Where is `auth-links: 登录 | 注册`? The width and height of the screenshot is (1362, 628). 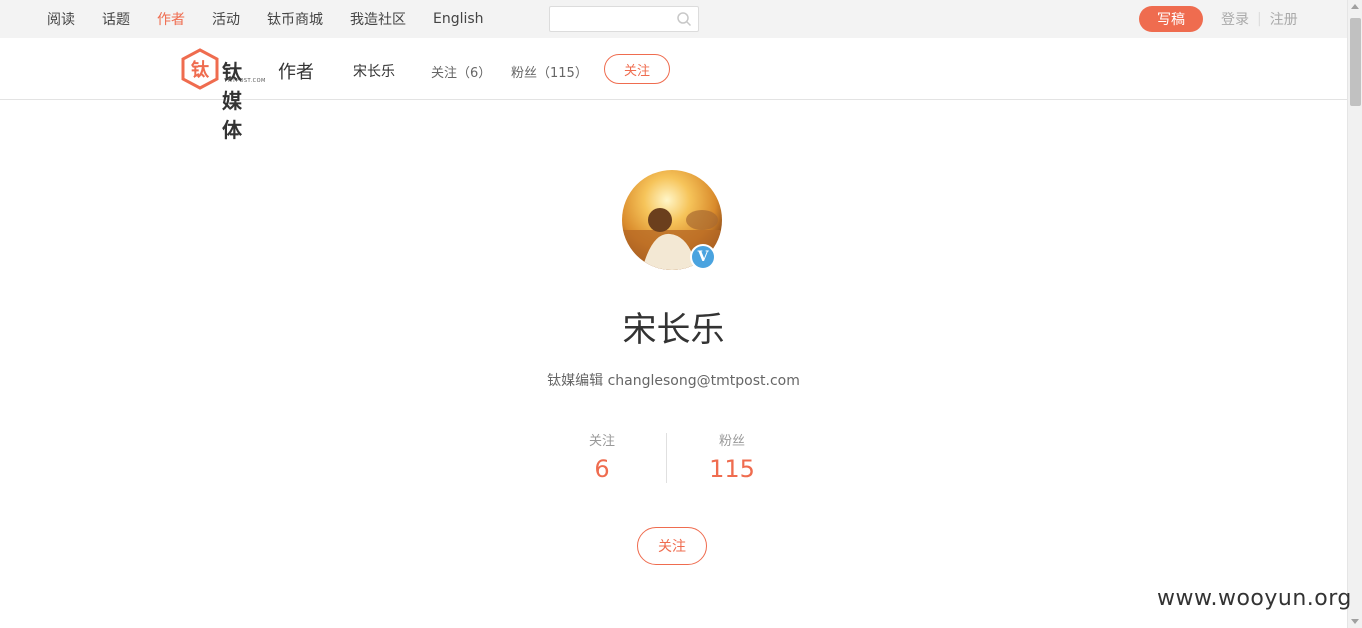
auth-links: 登录 | 注册 is located at coordinates (1259, 19).